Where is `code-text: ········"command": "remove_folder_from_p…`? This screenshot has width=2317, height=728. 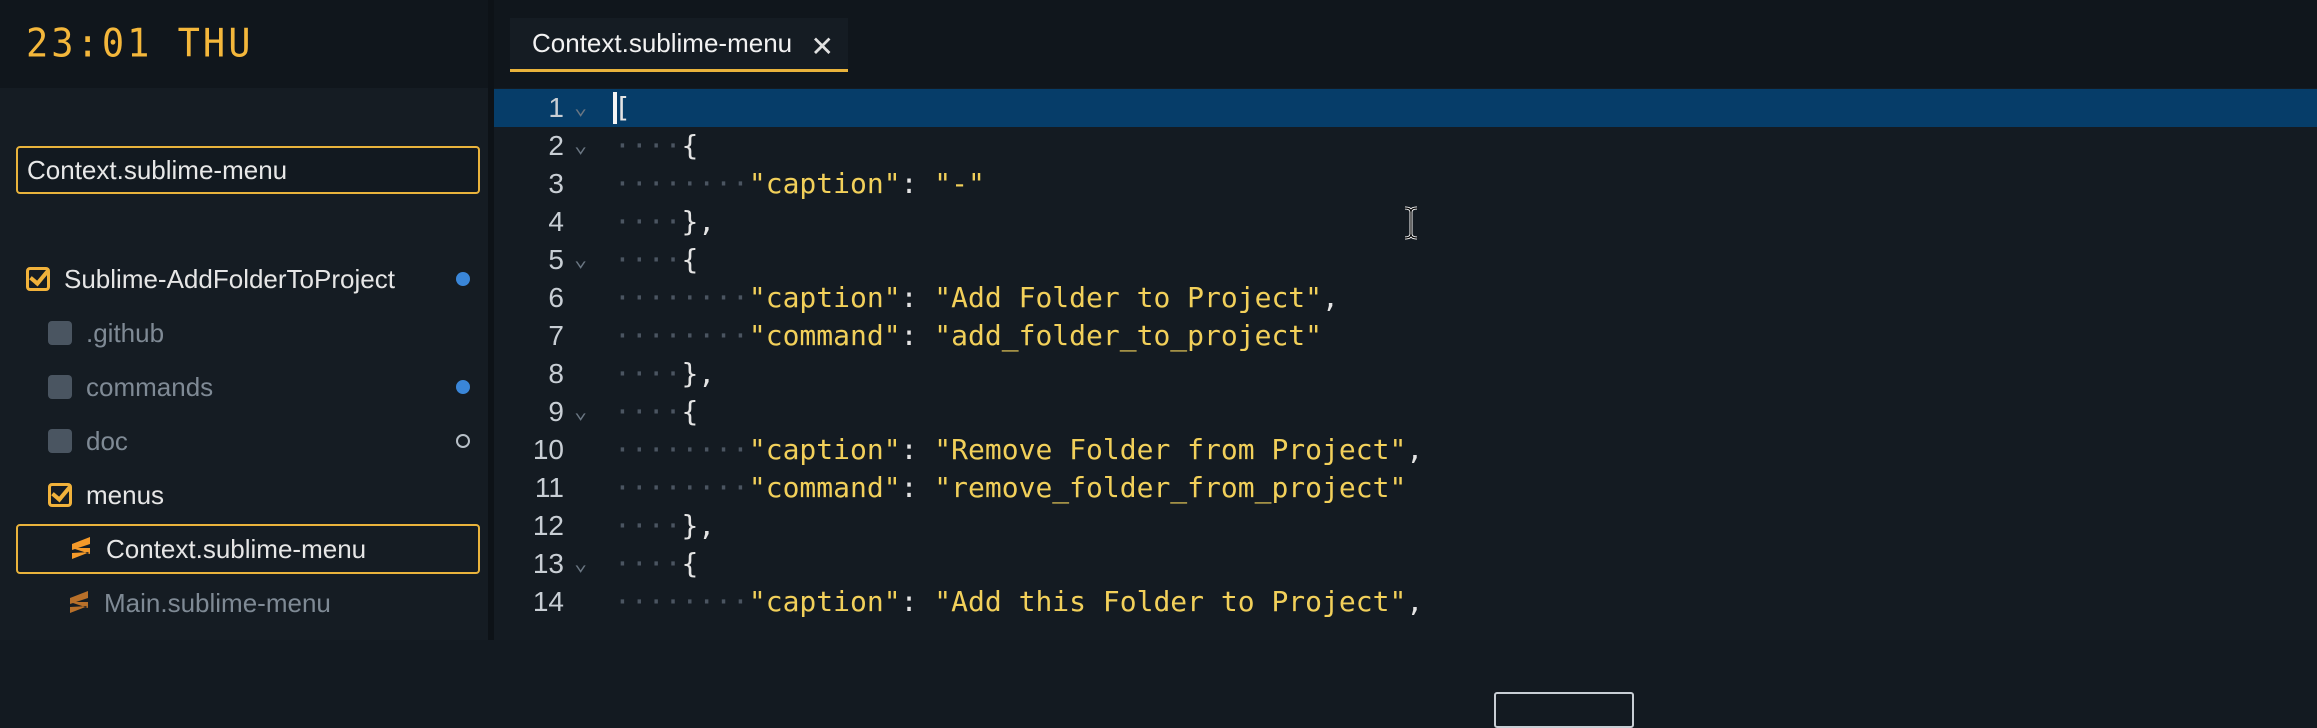 code-text: ········"command": "remove_folder_from_p… is located at coordinates (1010, 487).